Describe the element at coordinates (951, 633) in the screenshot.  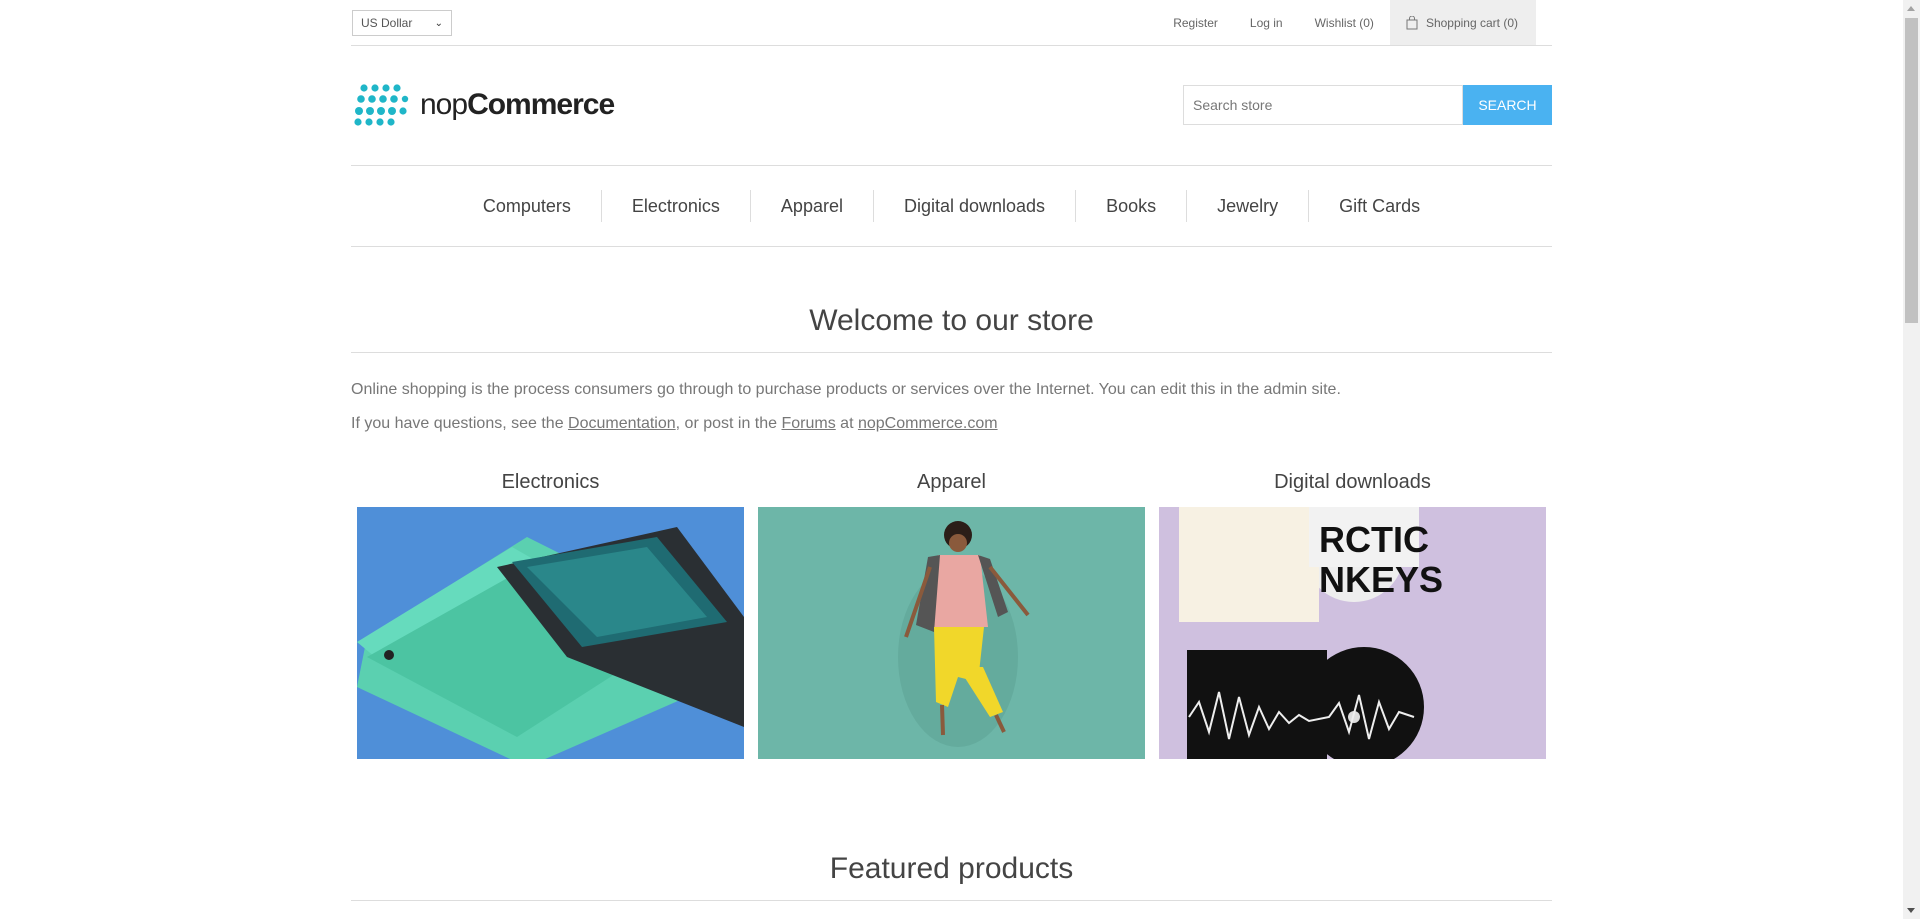
I see `category-image-apparel` at that location.